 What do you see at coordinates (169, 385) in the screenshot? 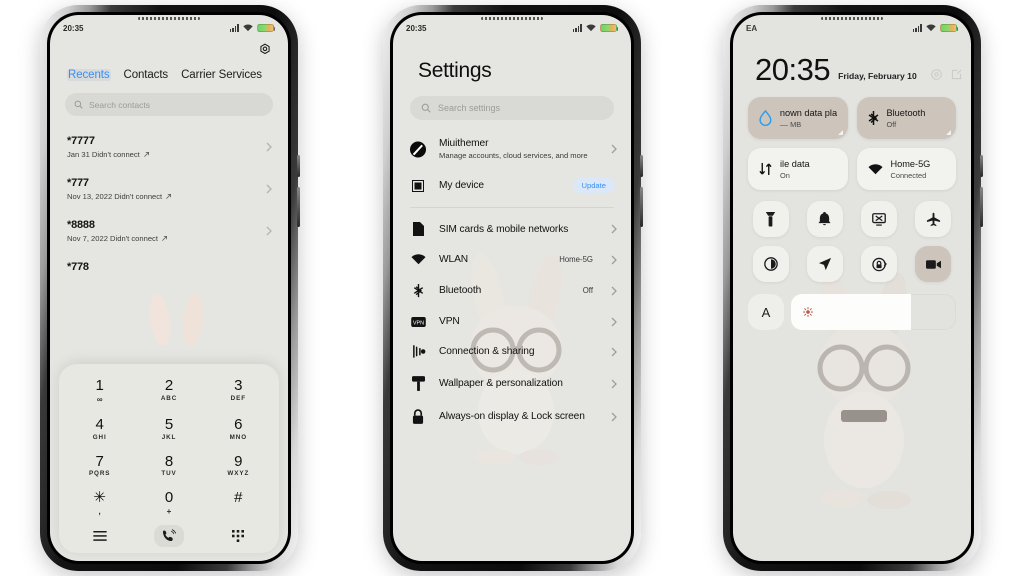
I see `key-digit: 2` at bounding box center [169, 385].